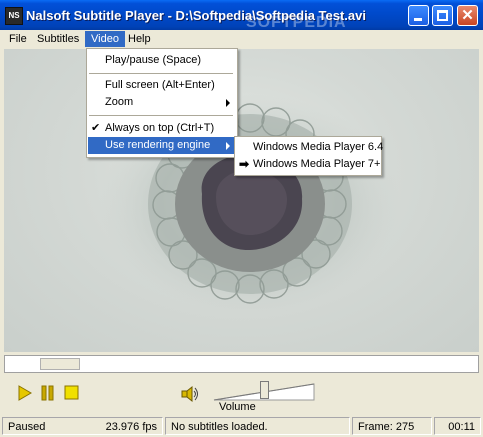 The height and width of the screenshot is (437, 483). What do you see at coordinates (131, 427) in the screenshot?
I see `fps-readout: 23.976 fps` at bounding box center [131, 427].